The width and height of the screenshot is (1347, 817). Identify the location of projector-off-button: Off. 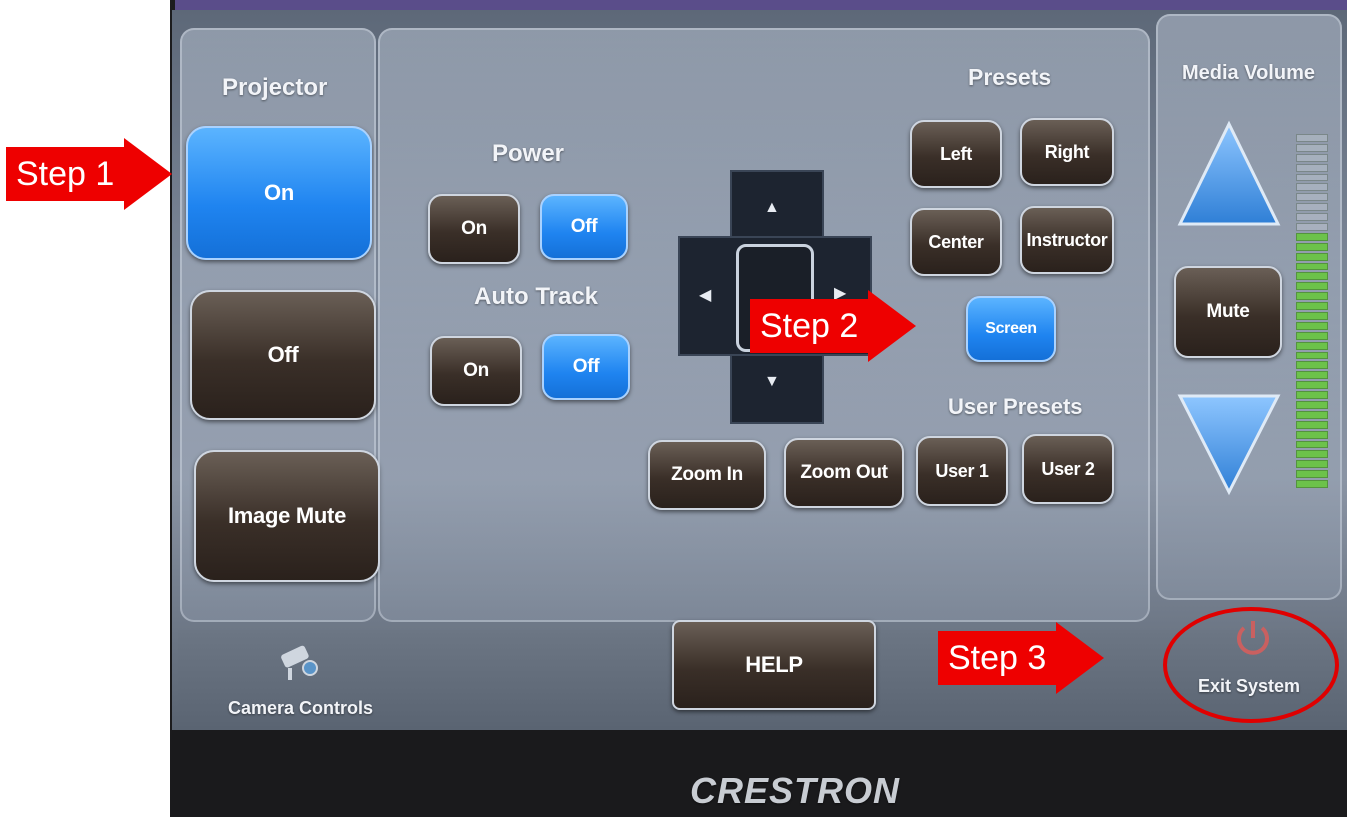
(283, 355).